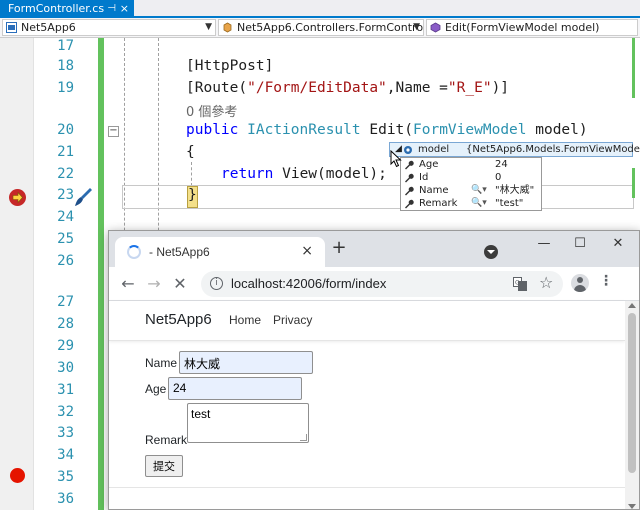 Image resolution: width=640 pixels, height=510 pixels. I want to click on datatip-variable-name: model, so click(434, 149).